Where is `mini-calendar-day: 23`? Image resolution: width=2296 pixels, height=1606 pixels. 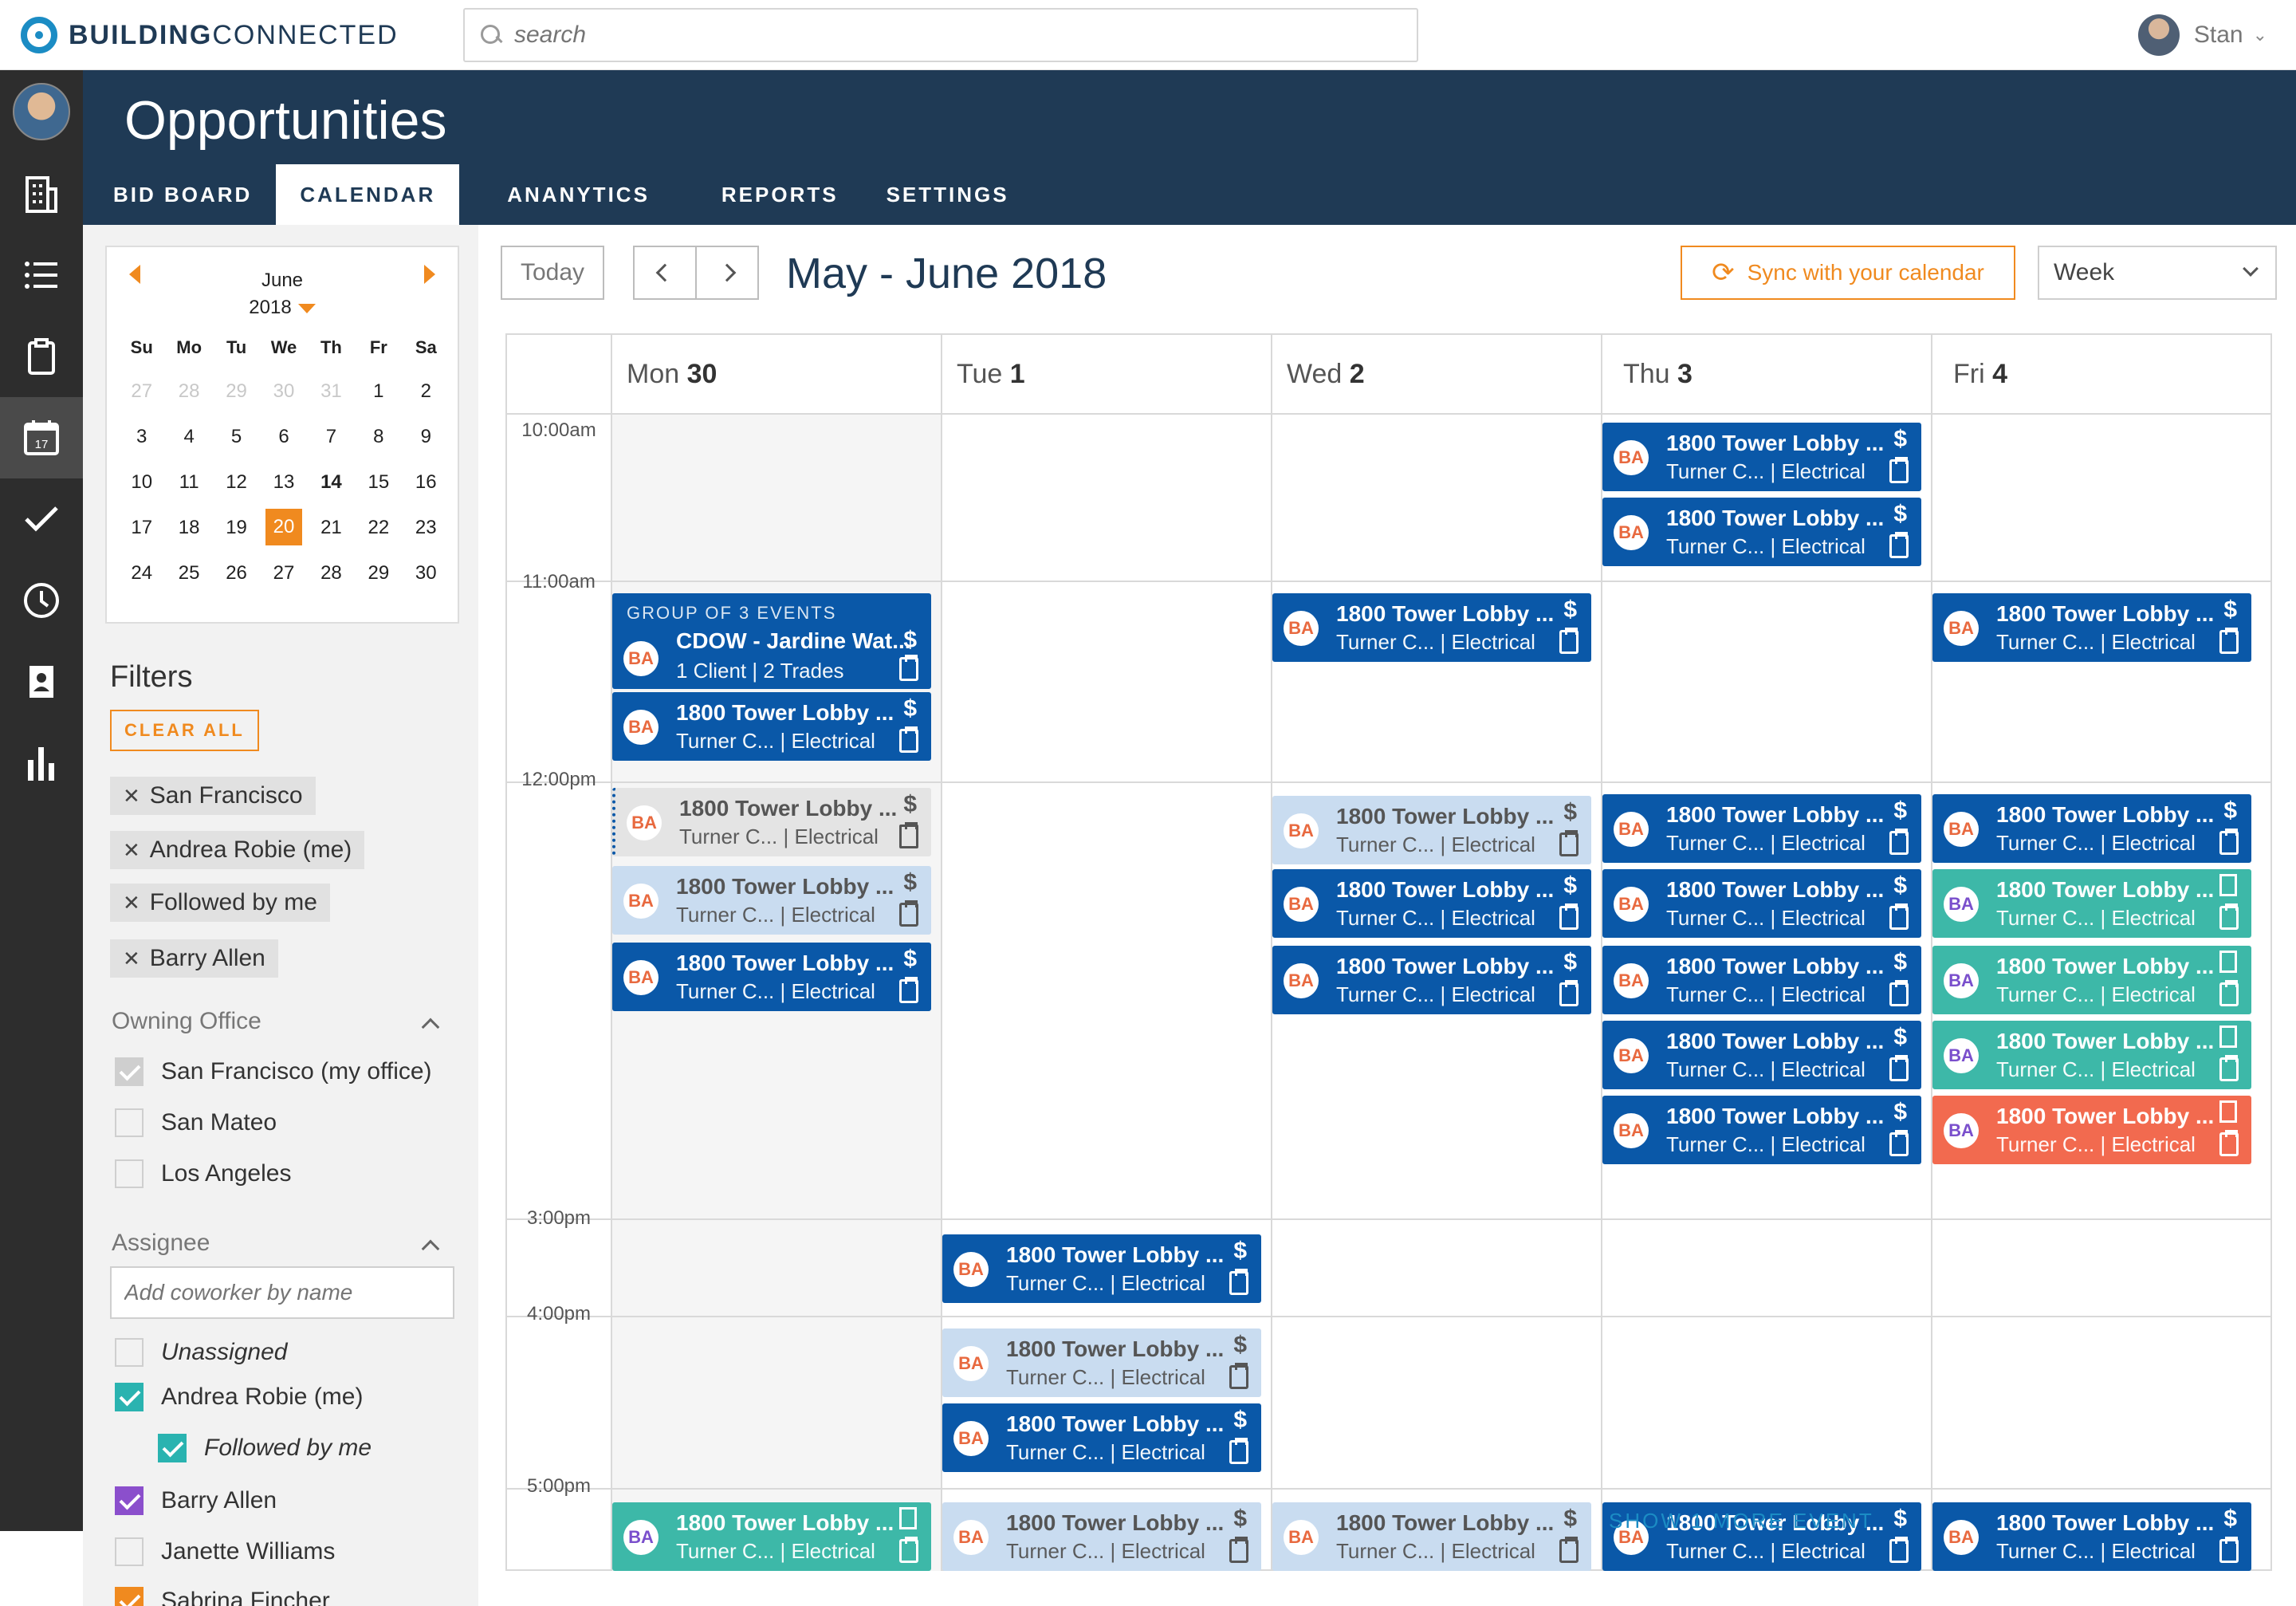 mini-calendar-day: 23 is located at coordinates (426, 527).